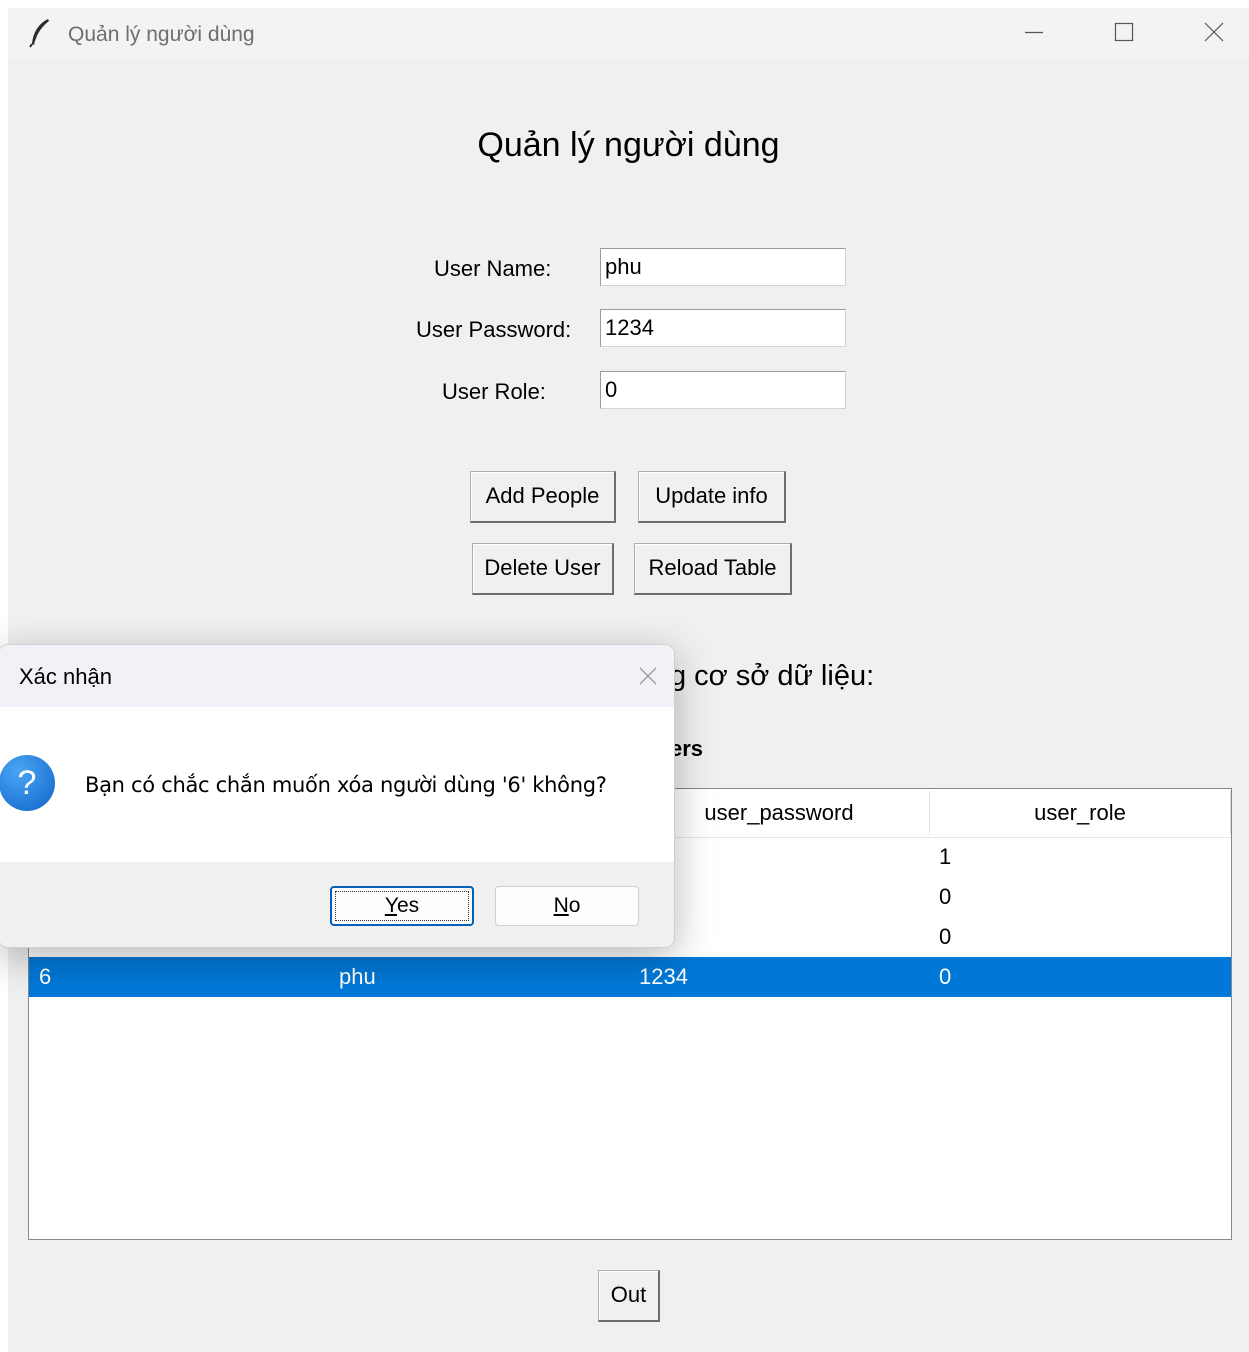 The width and height of the screenshot is (1249, 1352). I want to click on close-window-button, so click(1214, 32).